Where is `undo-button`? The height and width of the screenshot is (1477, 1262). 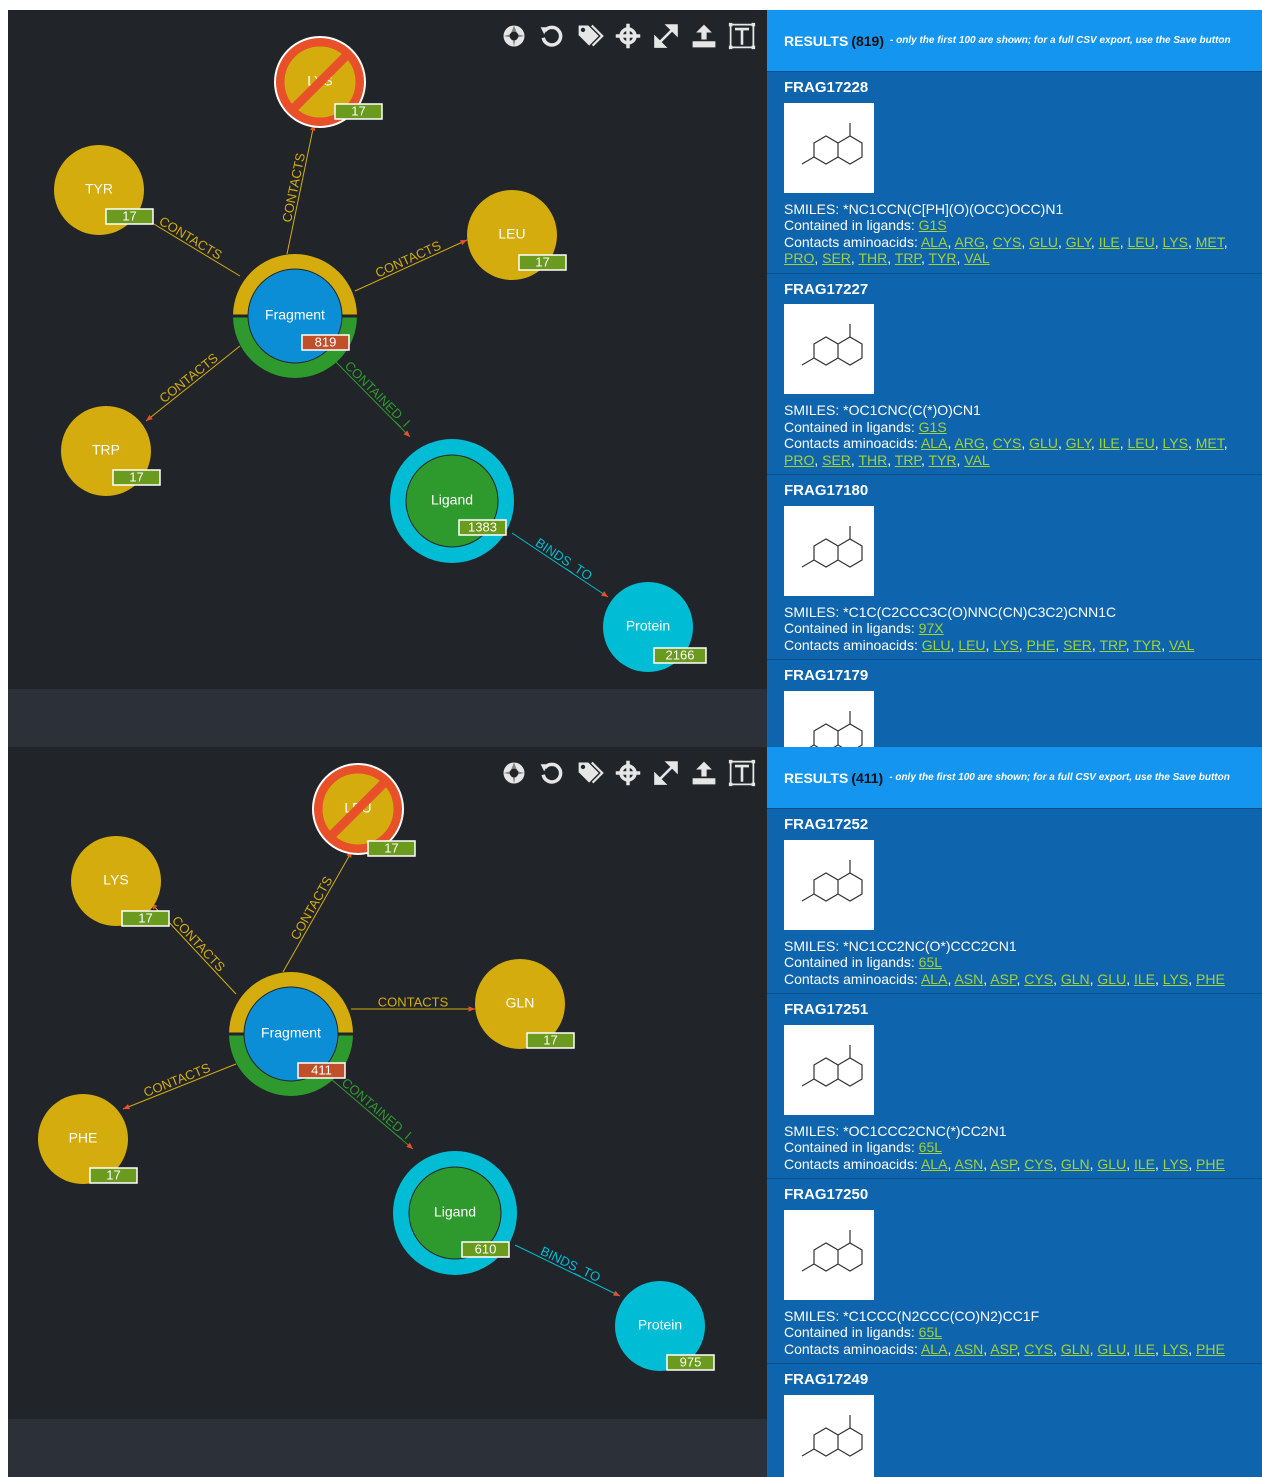 undo-button is located at coordinates (552, 36).